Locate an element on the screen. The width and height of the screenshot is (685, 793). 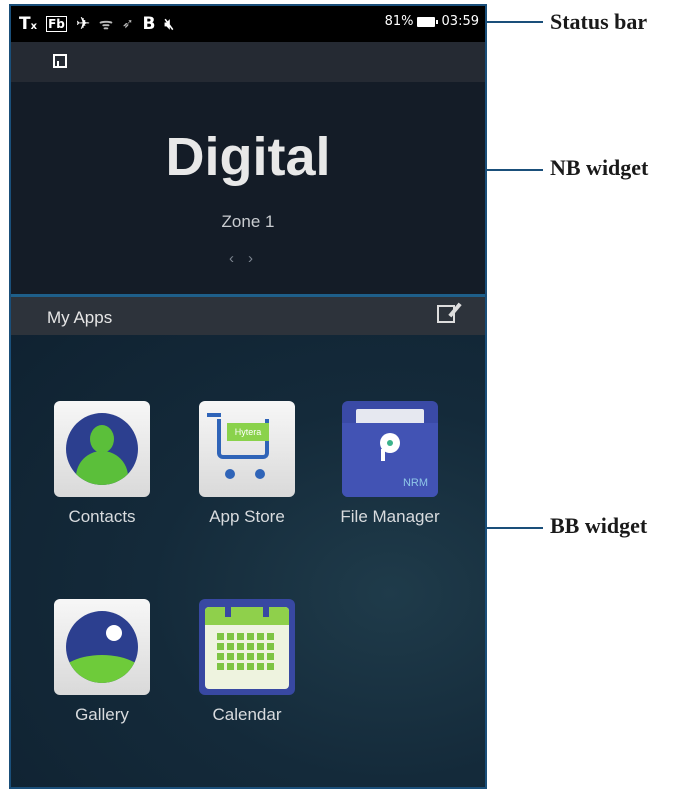
app-contacts: Contacts is located at coordinates (102, 464).